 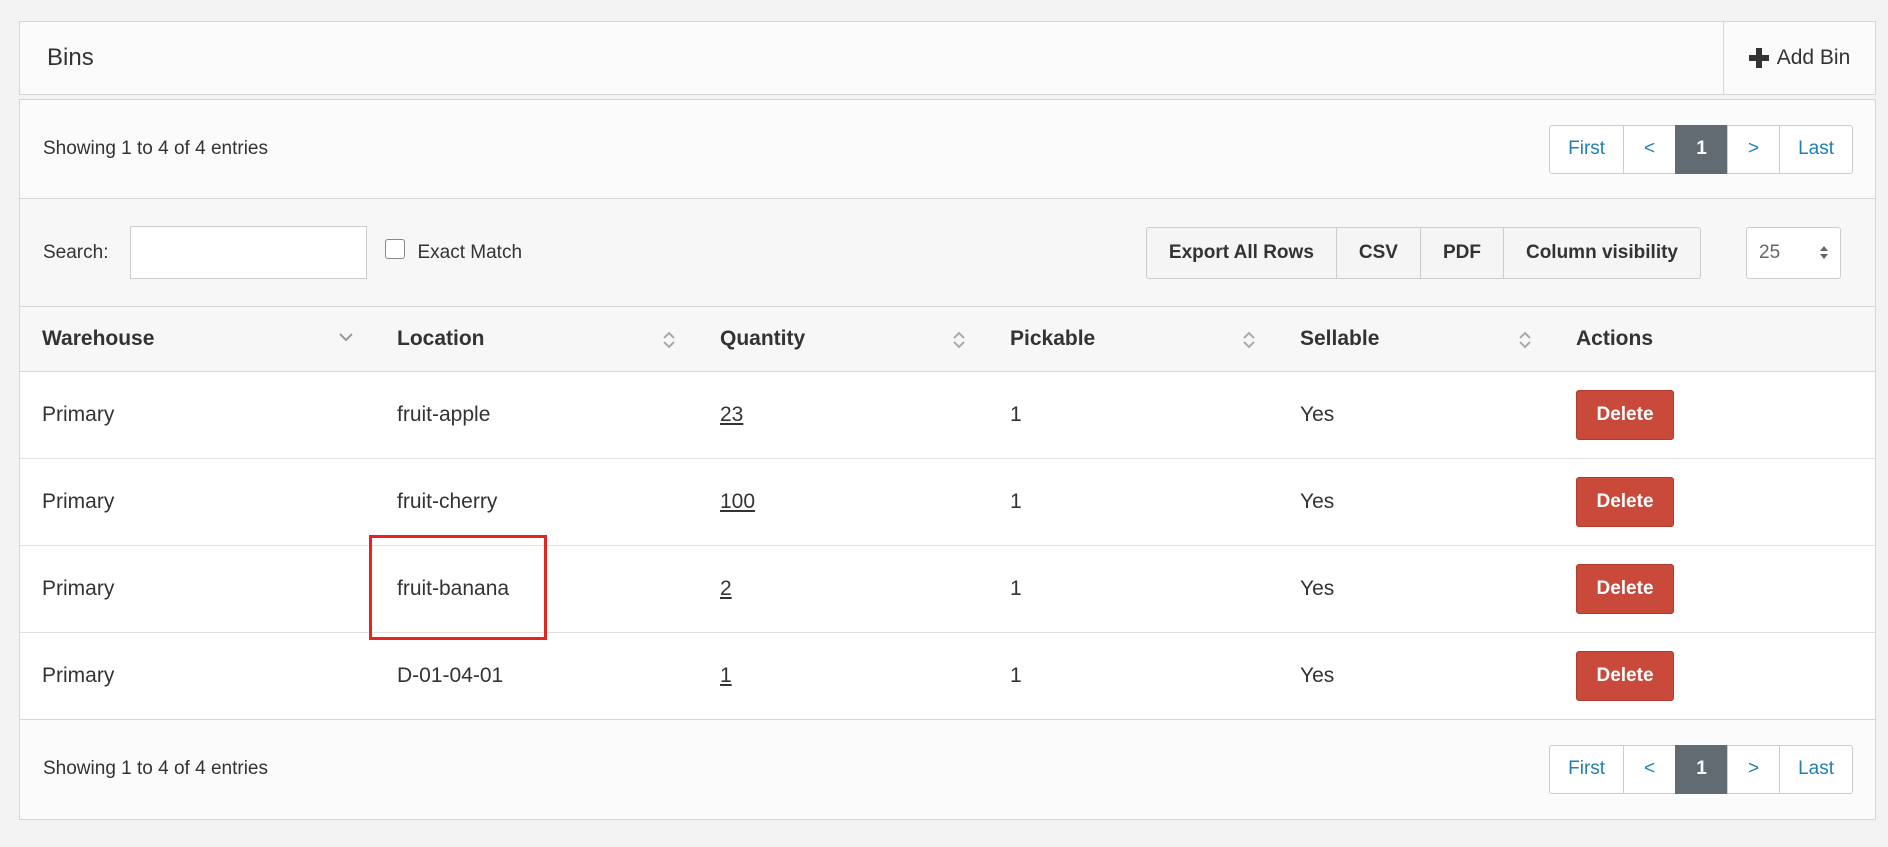 I want to click on exact-match-label: Exact Match, so click(x=470, y=252).